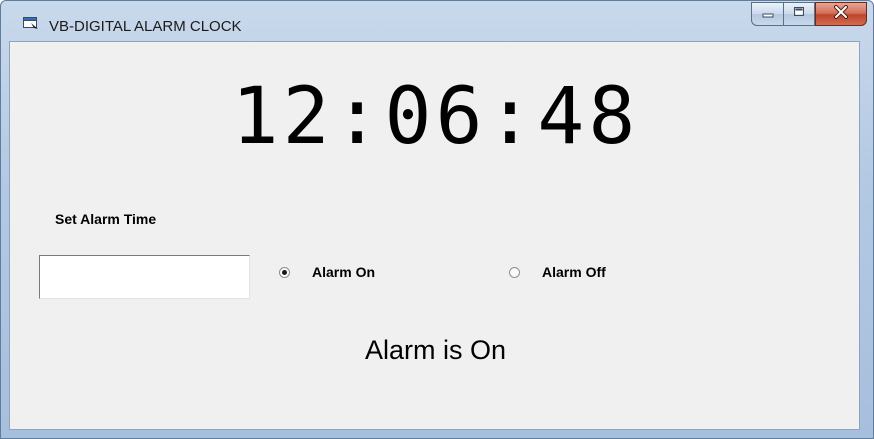 The image size is (874, 439). I want to click on window-title: VB-DIGITAL ALARM CLOCK, so click(145, 26).